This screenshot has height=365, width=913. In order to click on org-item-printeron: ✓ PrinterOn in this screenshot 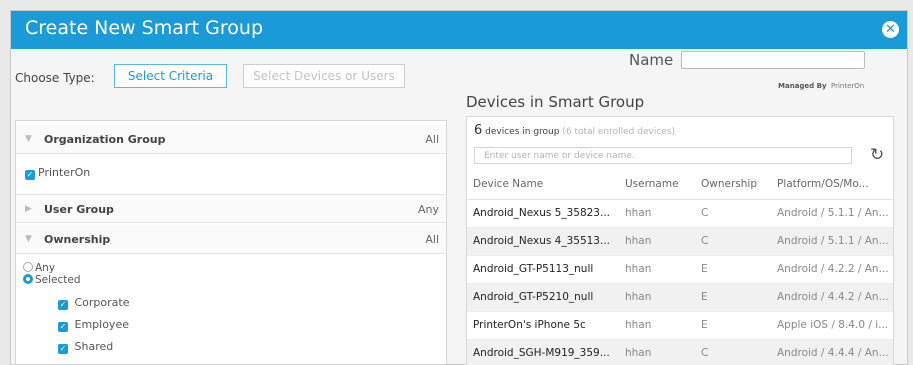, I will do `click(57, 173)`.